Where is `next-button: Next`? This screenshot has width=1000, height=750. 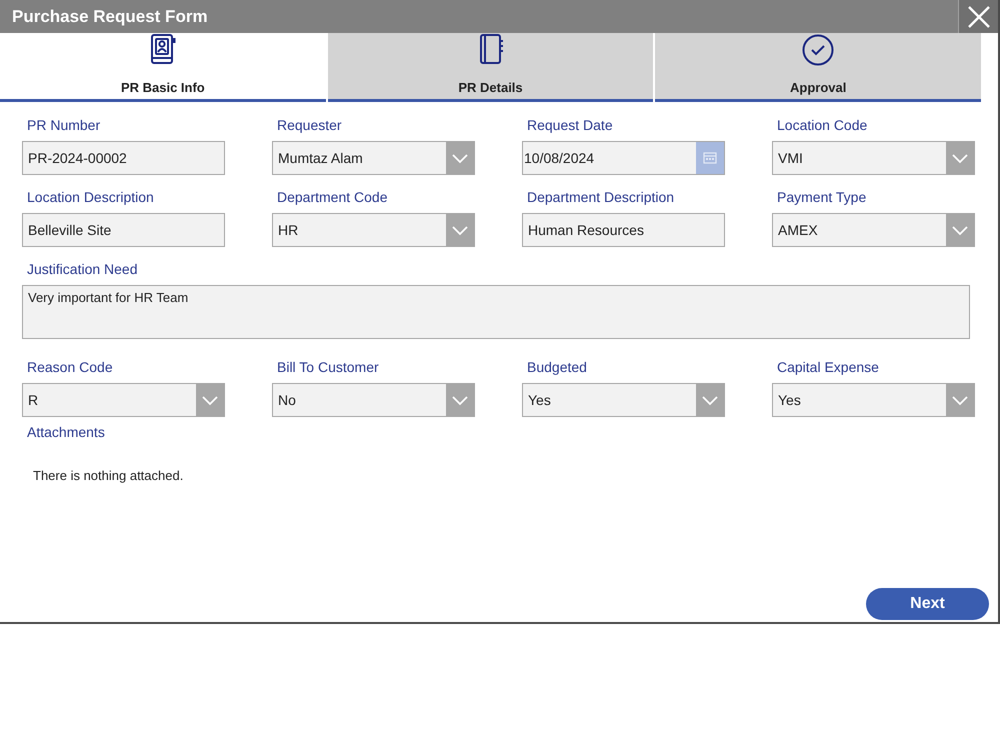 next-button: Next is located at coordinates (927, 604).